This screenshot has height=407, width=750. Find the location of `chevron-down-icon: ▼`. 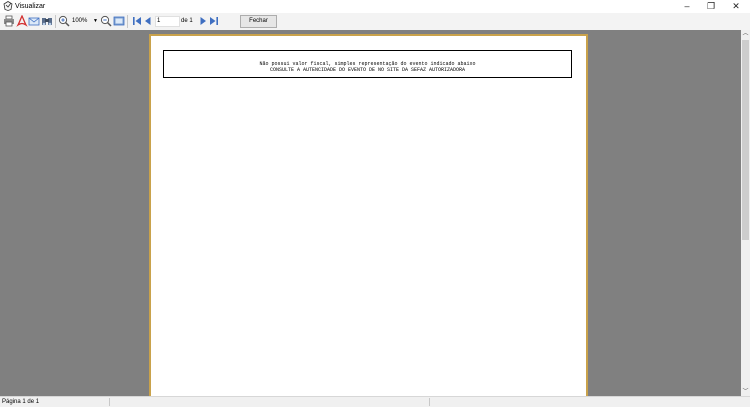

chevron-down-icon: ▼ is located at coordinates (95, 21).